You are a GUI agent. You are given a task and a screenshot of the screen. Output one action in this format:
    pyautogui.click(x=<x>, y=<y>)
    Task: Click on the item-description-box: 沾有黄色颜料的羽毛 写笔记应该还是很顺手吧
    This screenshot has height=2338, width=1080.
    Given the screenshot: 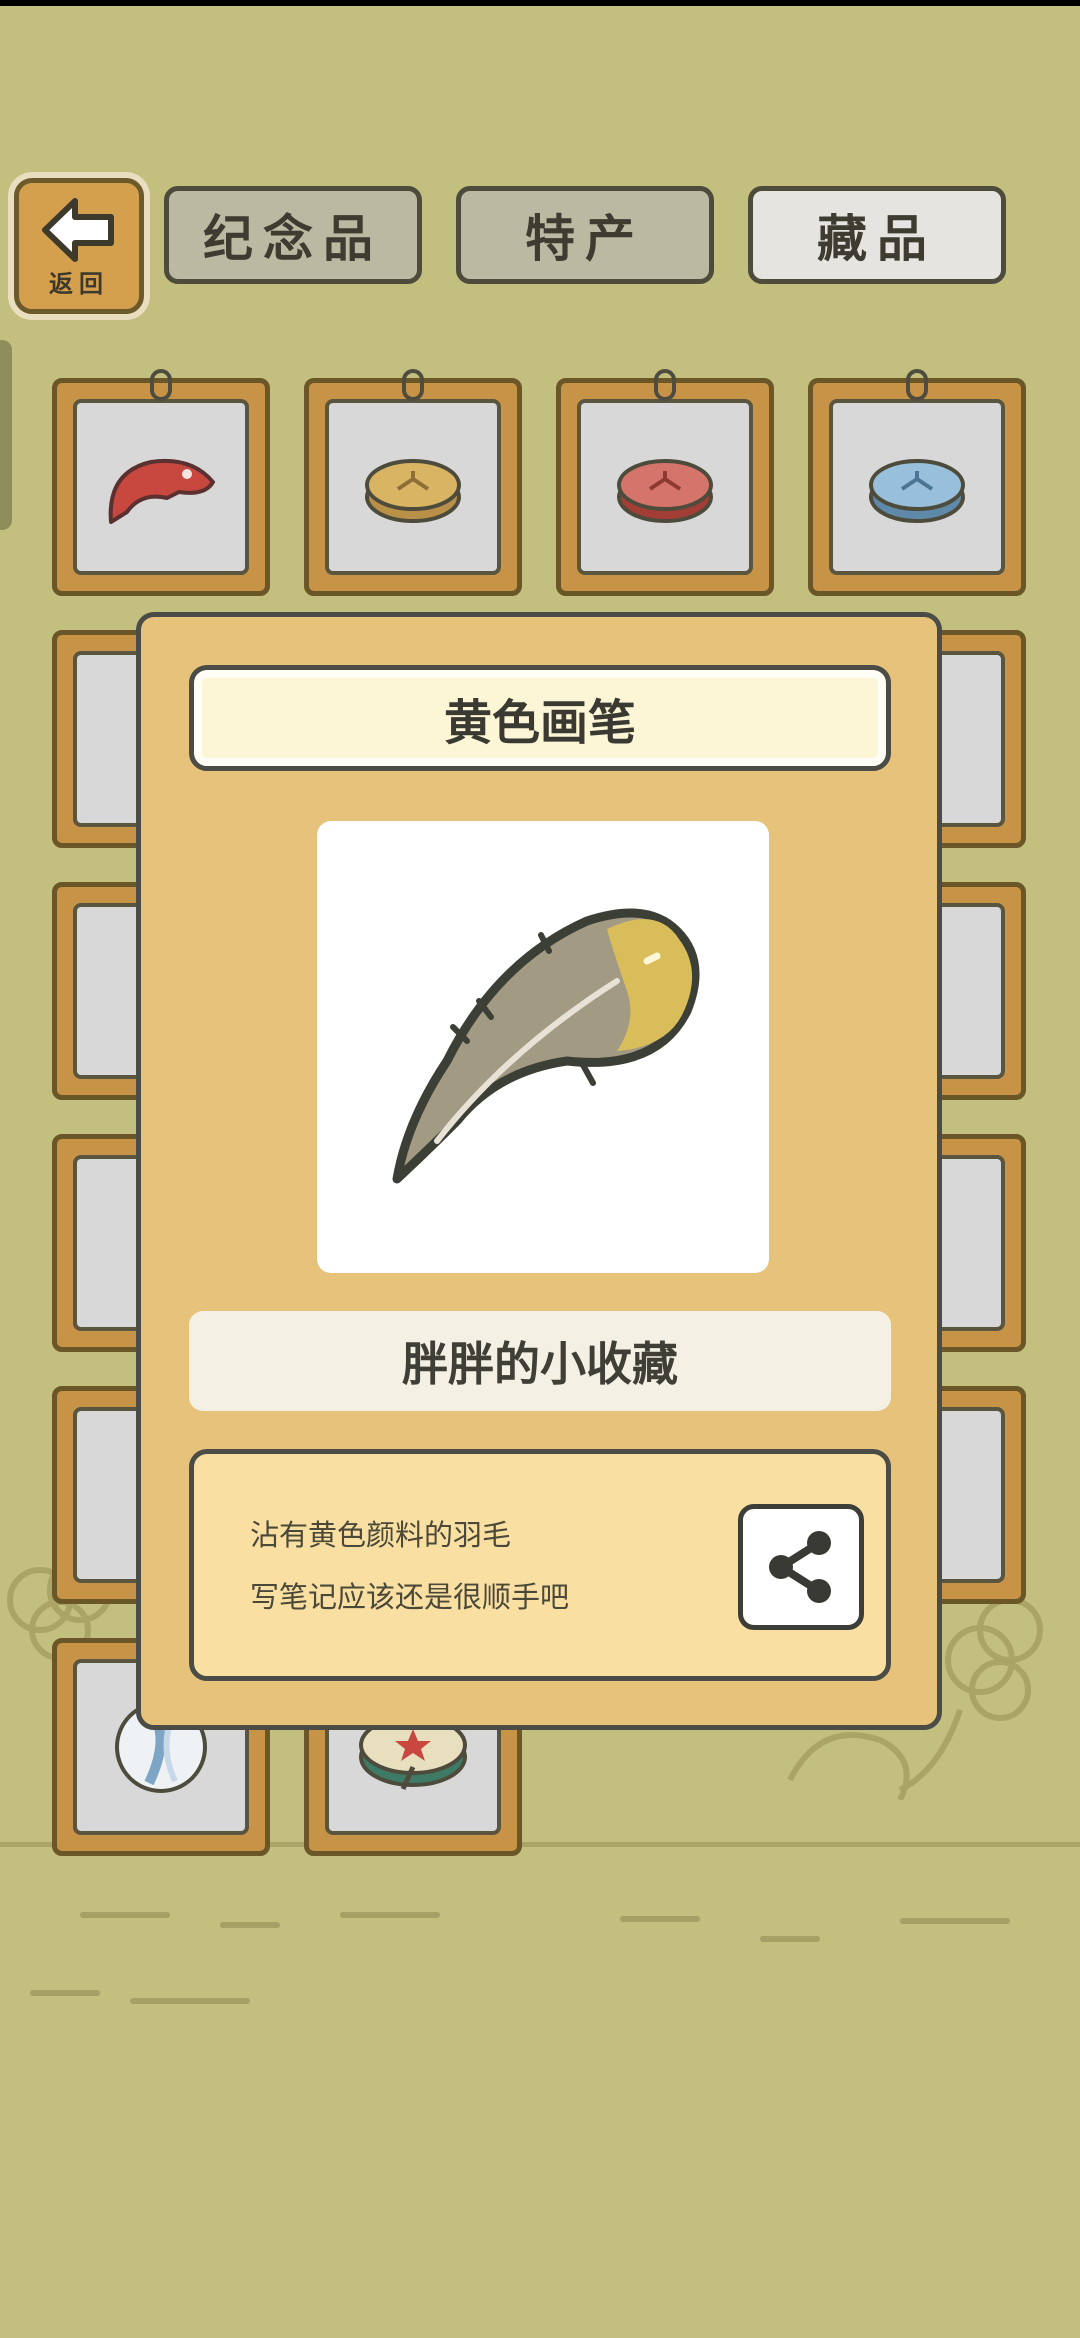 What is the action you would take?
    pyautogui.click(x=540, y=1565)
    